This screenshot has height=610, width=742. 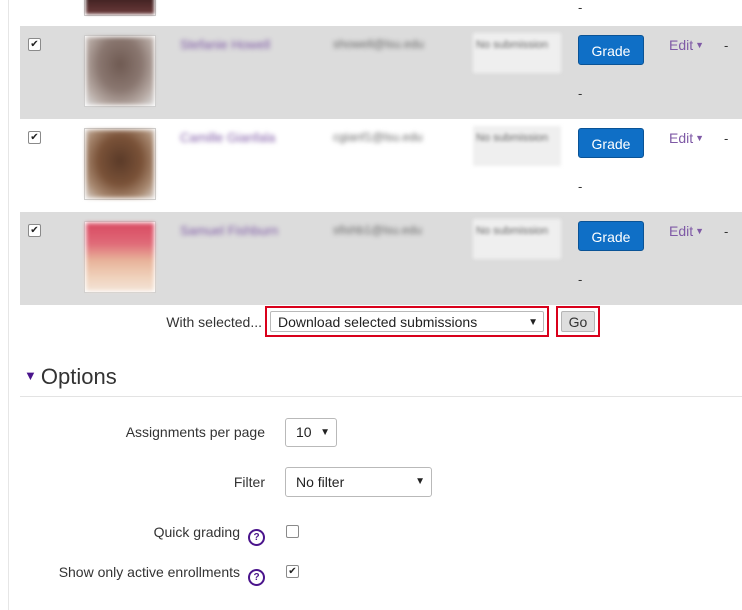 I want to click on filter-value: No filter, so click(x=320, y=482).